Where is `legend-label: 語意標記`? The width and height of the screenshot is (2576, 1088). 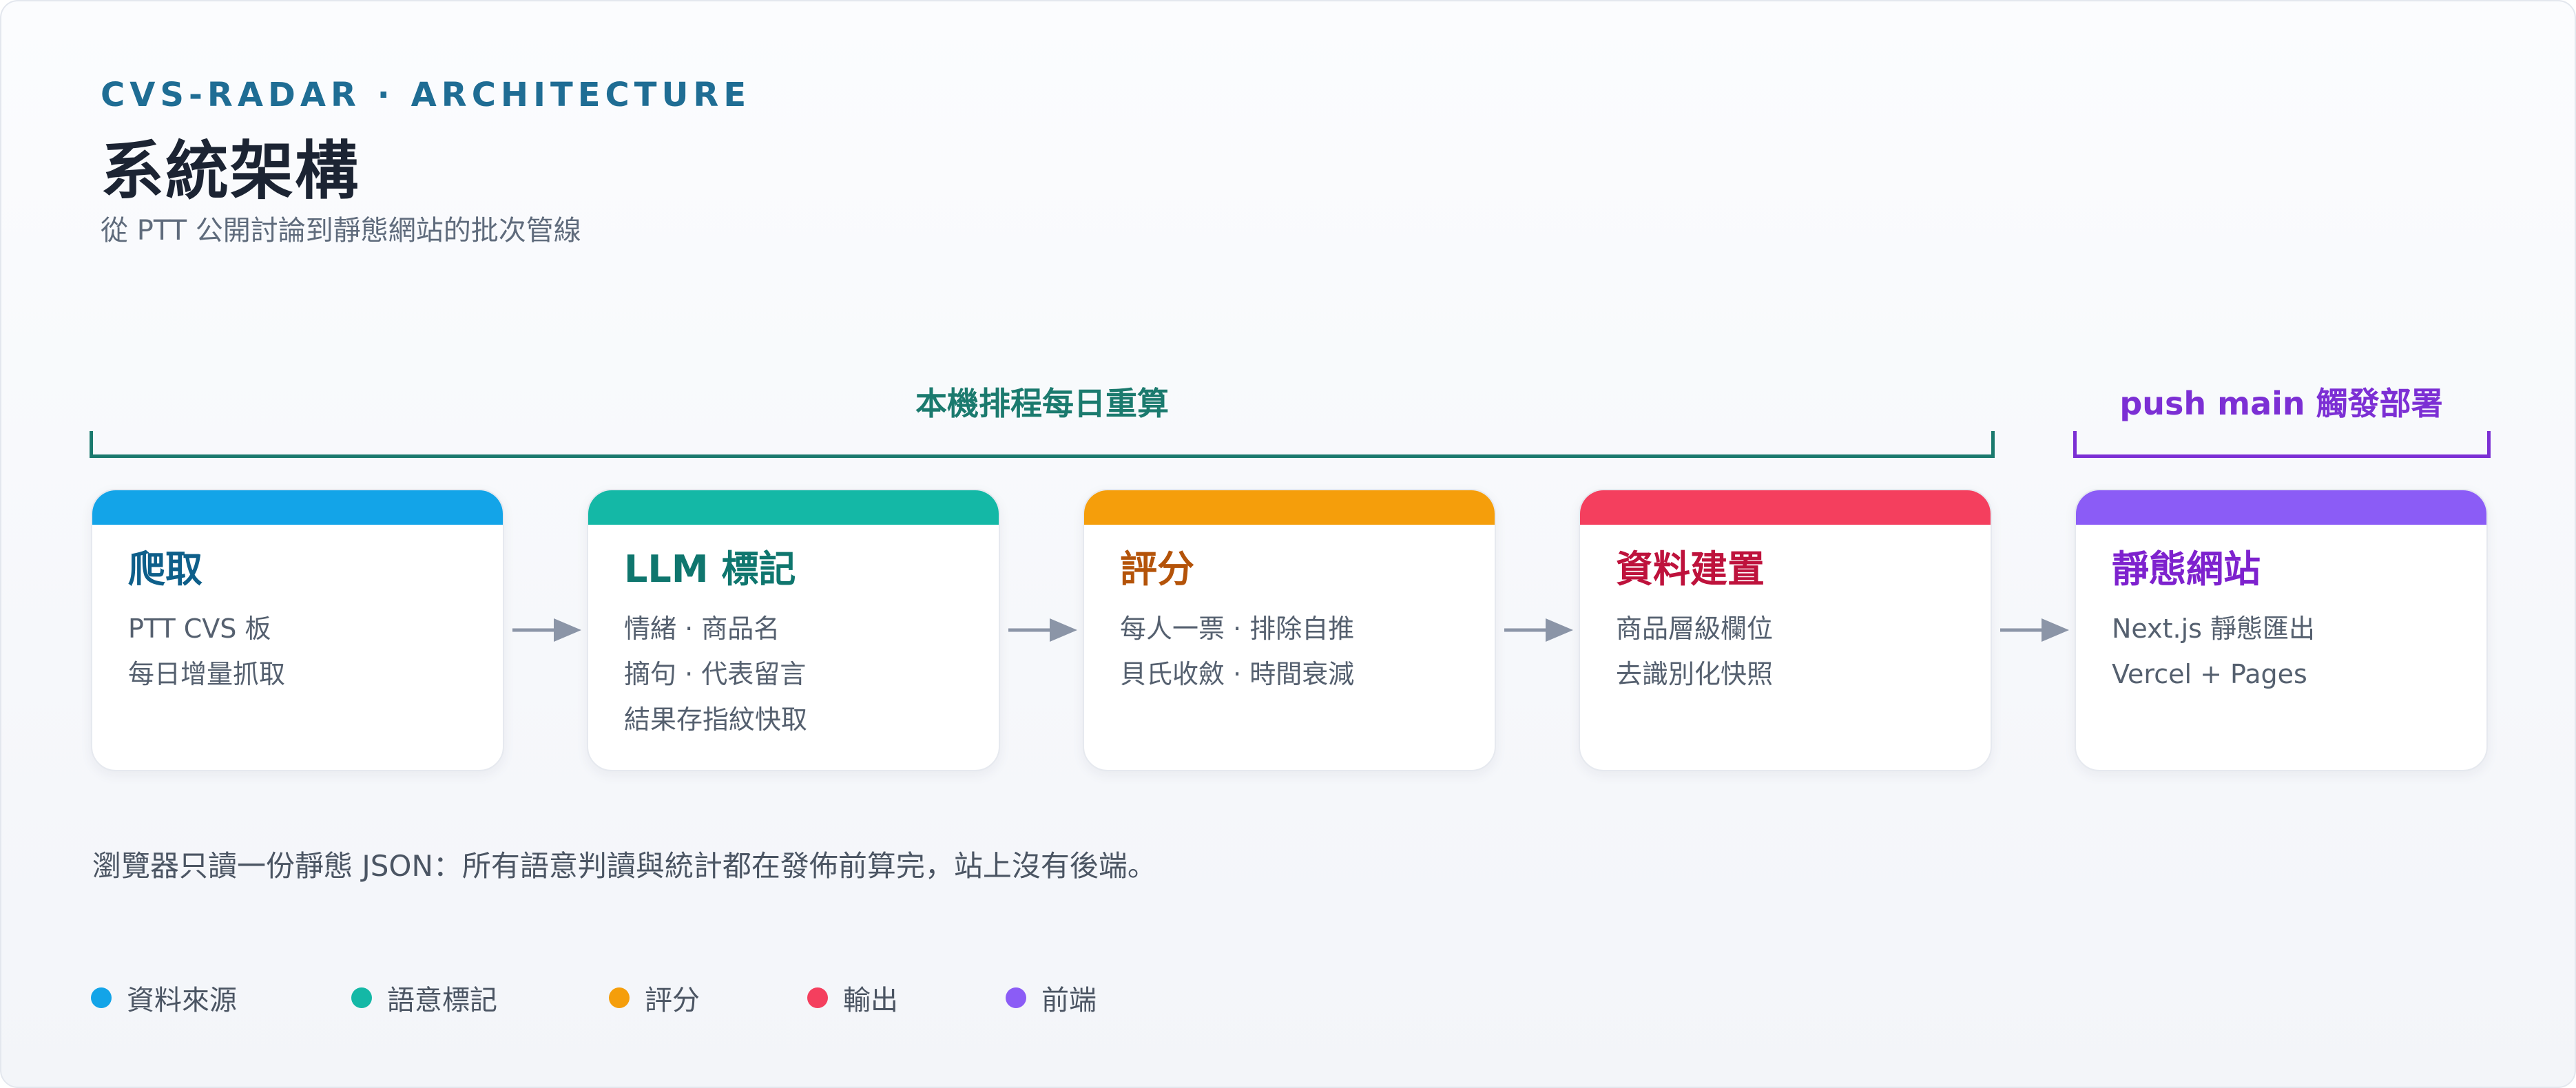
legend-label: 語意標記 is located at coordinates (442, 1000).